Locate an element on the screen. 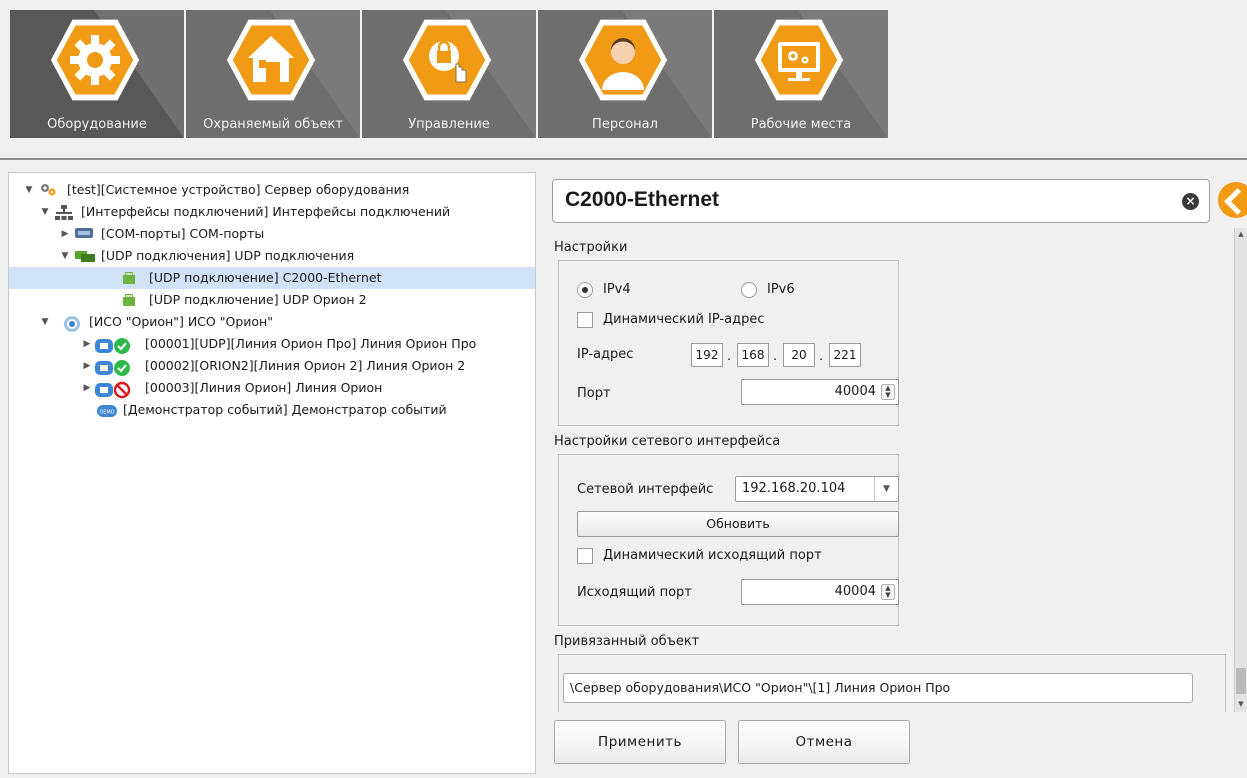  out-port-spinbox: 40004 ▲ ▼ is located at coordinates (820, 592).